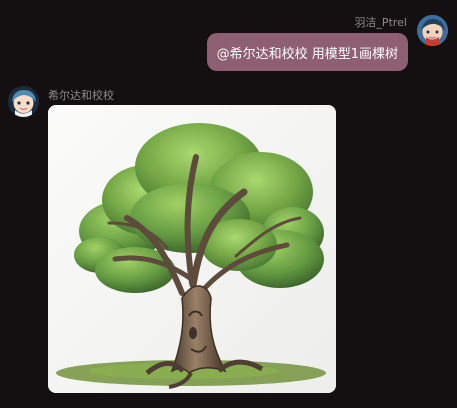  Describe the element at coordinates (81, 95) in the screenshot. I see `incoming-username: 希尔达和校校` at that location.